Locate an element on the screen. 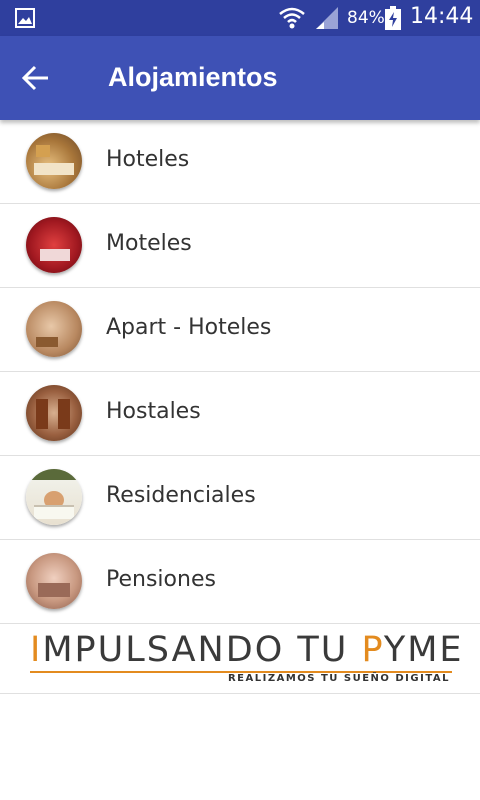  pension-thumbnail is located at coordinates (54, 581).